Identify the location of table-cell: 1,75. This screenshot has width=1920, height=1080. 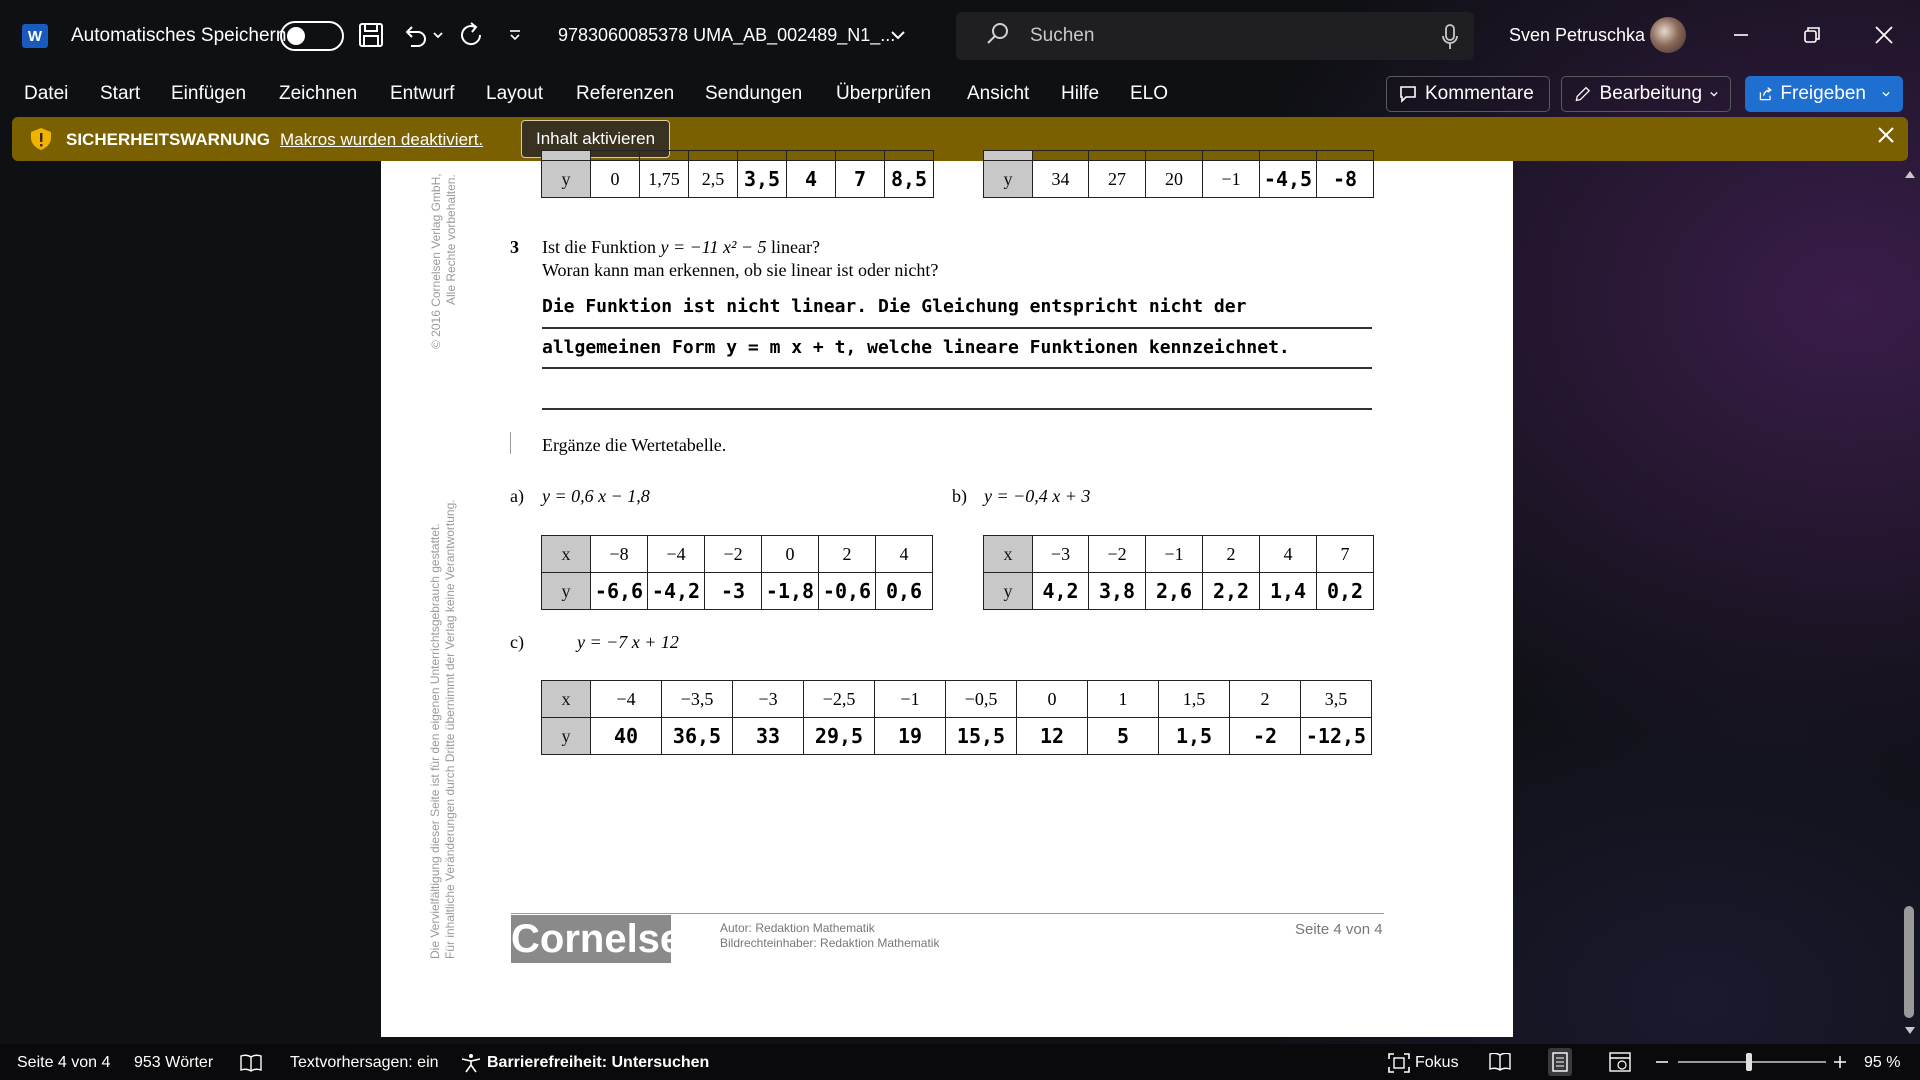
(664, 179).